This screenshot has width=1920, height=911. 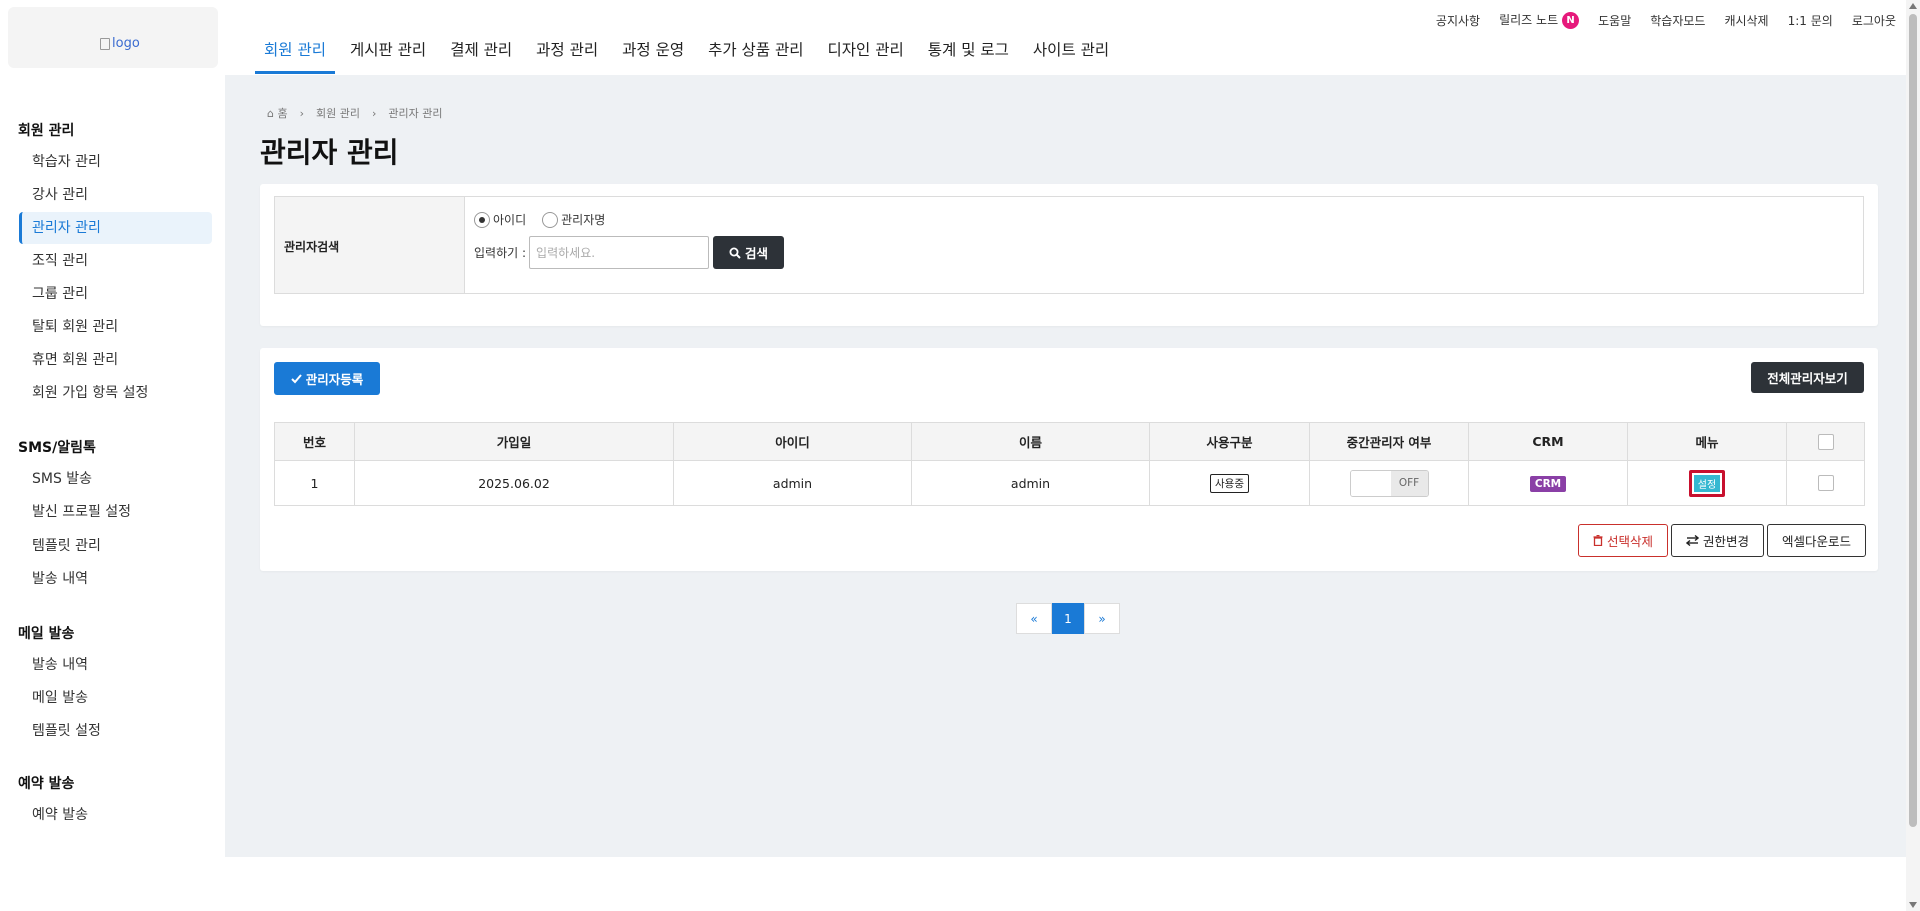 What do you see at coordinates (757, 254) in the screenshot?
I see `search-button-label: 검색` at bounding box center [757, 254].